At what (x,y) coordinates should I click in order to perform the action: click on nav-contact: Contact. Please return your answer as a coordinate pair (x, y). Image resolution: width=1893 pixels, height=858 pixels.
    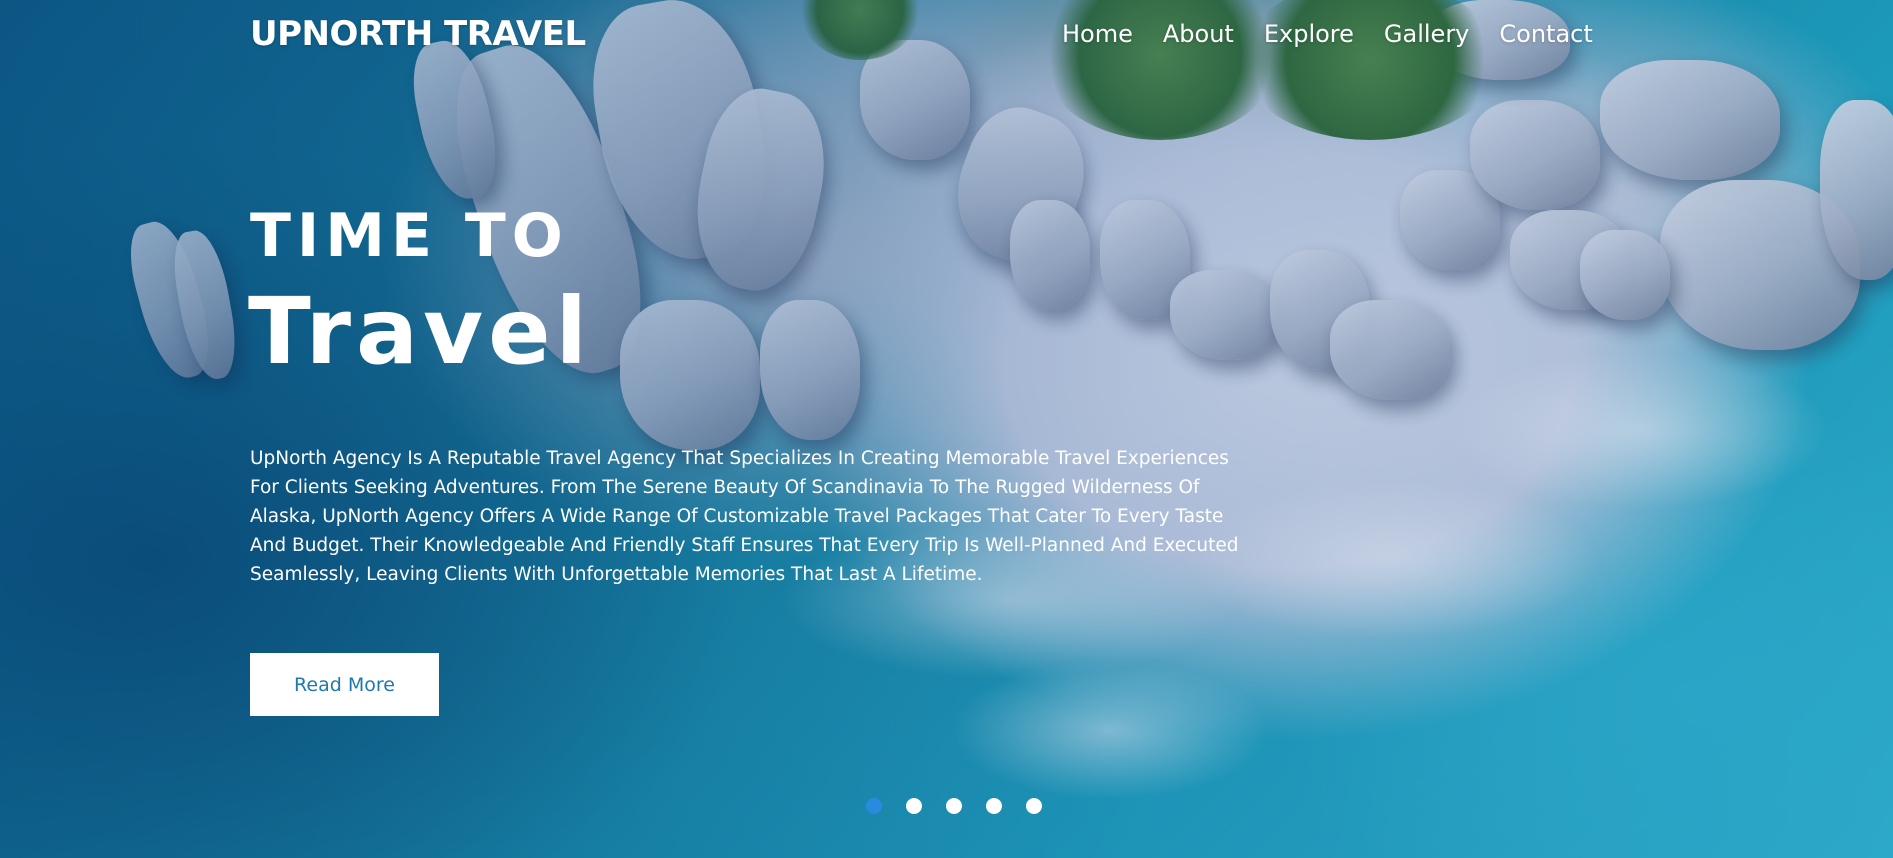
    Looking at the image, I should click on (1545, 34).